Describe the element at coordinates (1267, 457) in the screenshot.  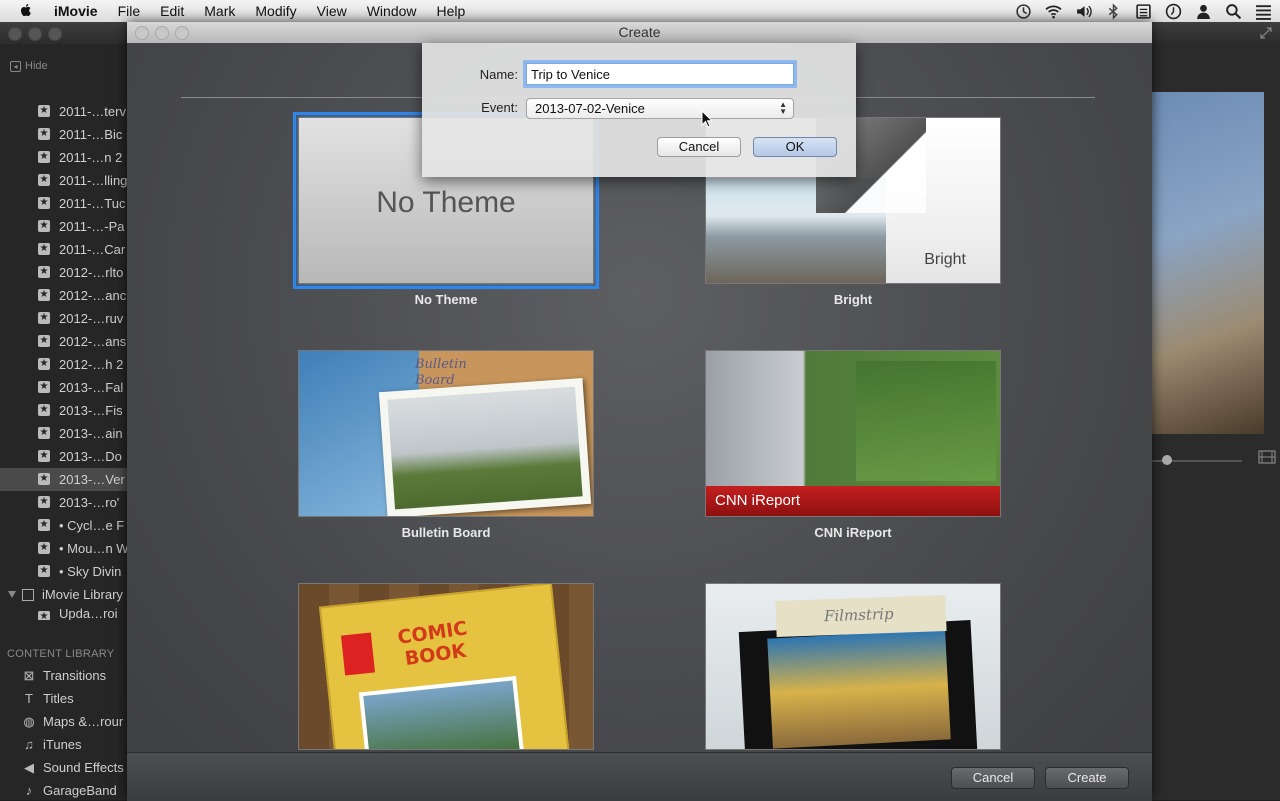
I see `filmstrip-settings-icon` at that location.